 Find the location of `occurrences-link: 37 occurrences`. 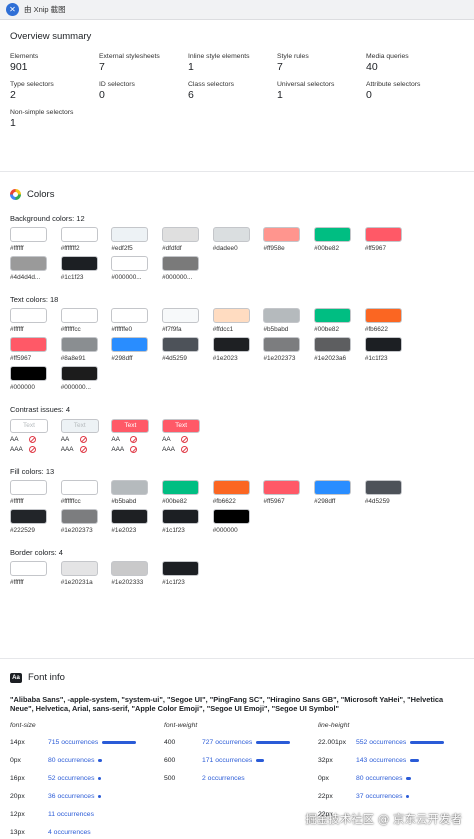

occurrences-link: 37 occurrences is located at coordinates (379, 796).